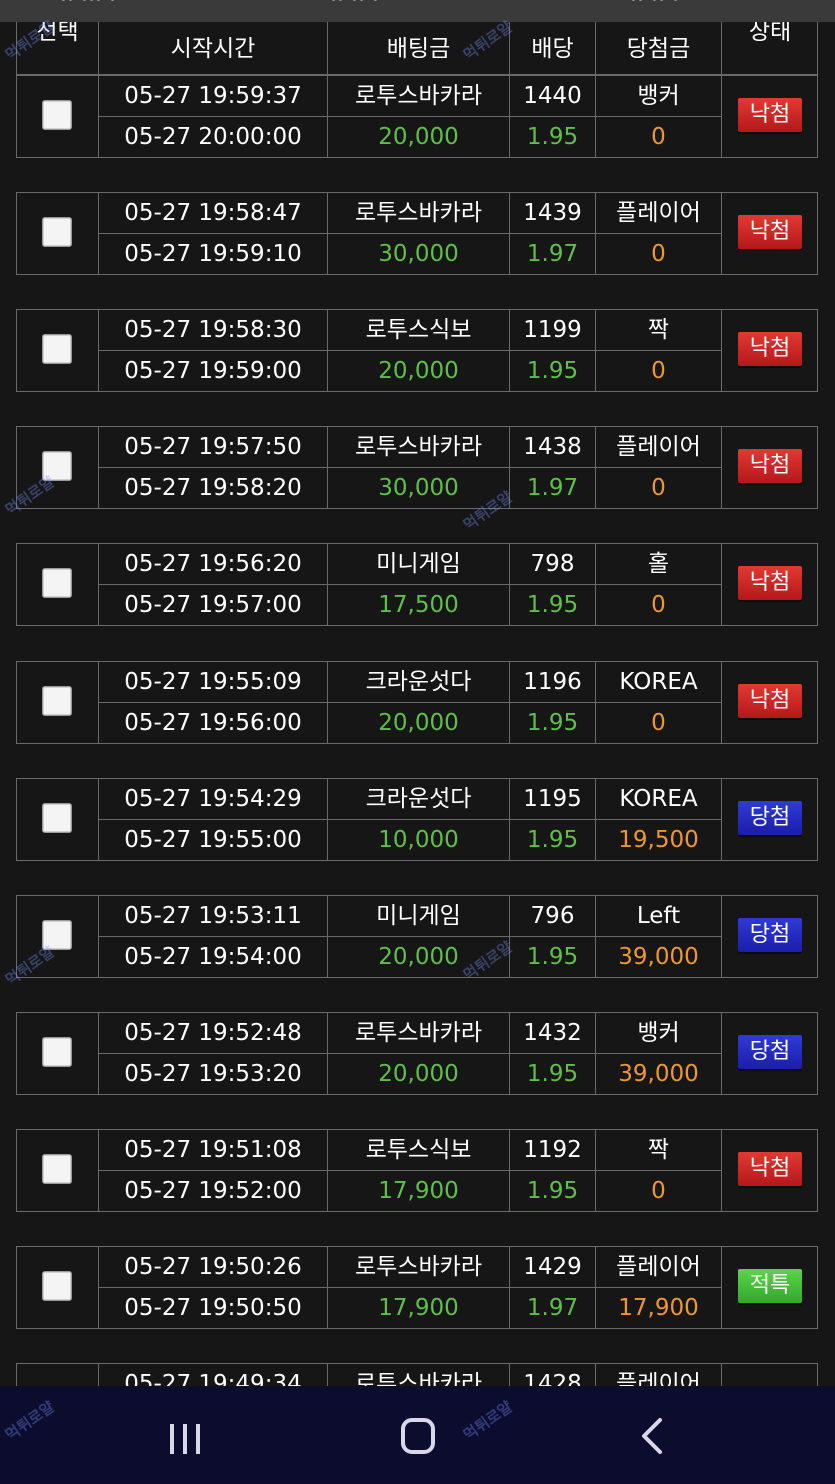 The width and height of the screenshot is (835, 1484). What do you see at coordinates (770, 48) in the screenshot?
I see `header-status: 상태` at bounding box center [770, 48].